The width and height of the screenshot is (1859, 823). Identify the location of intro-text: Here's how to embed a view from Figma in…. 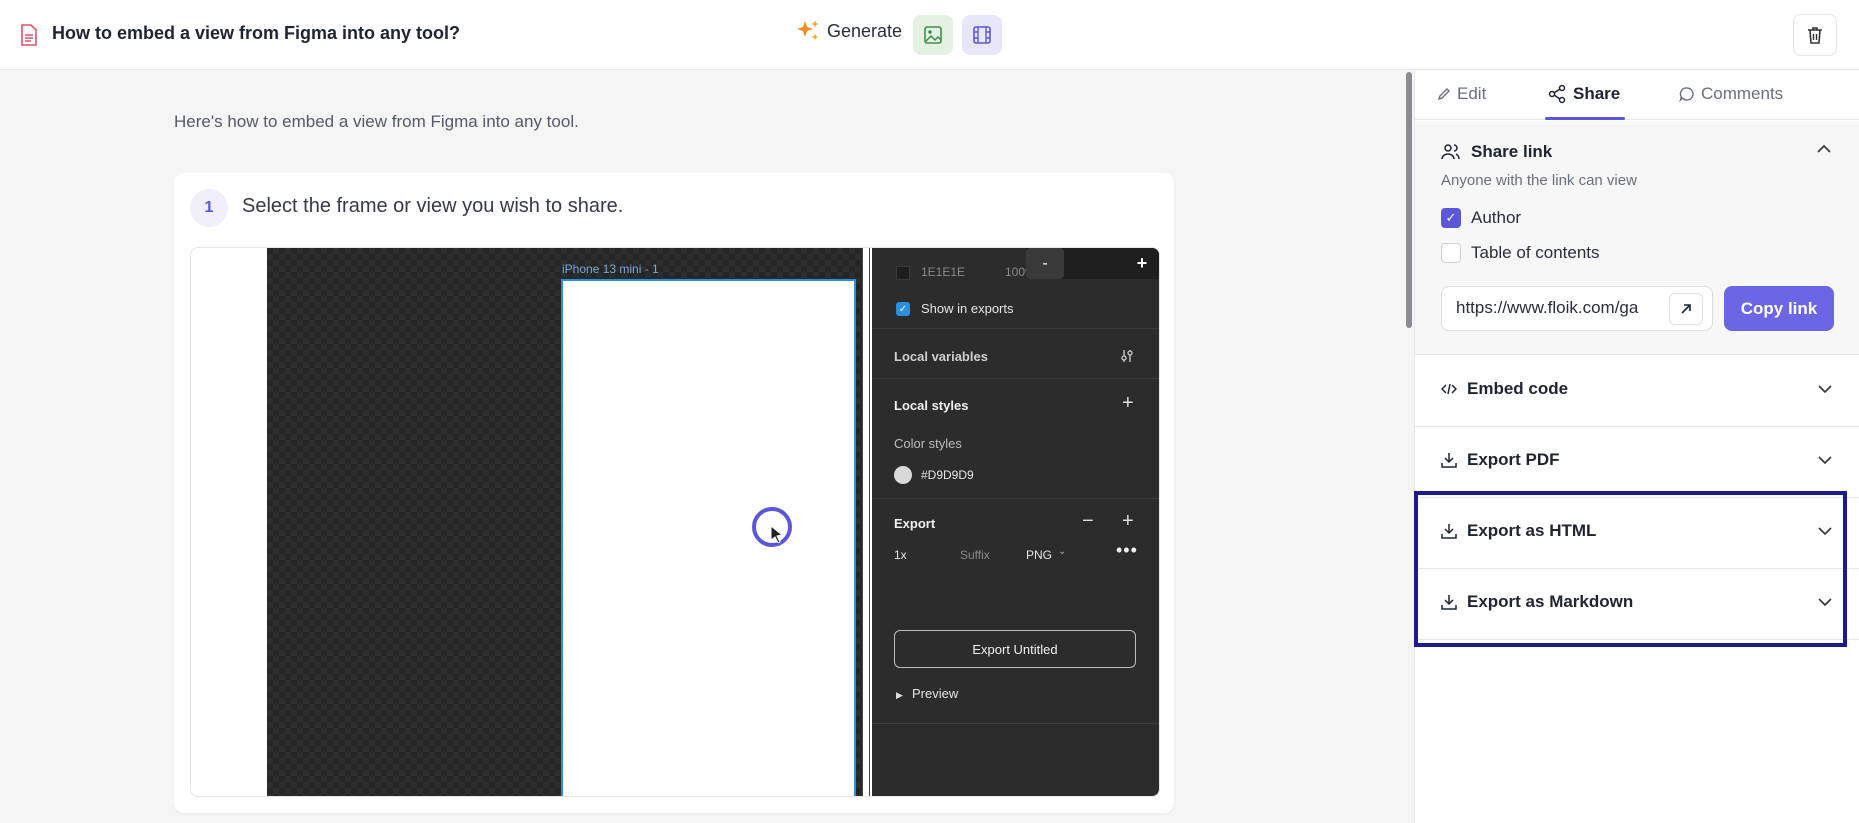
(376, 121).